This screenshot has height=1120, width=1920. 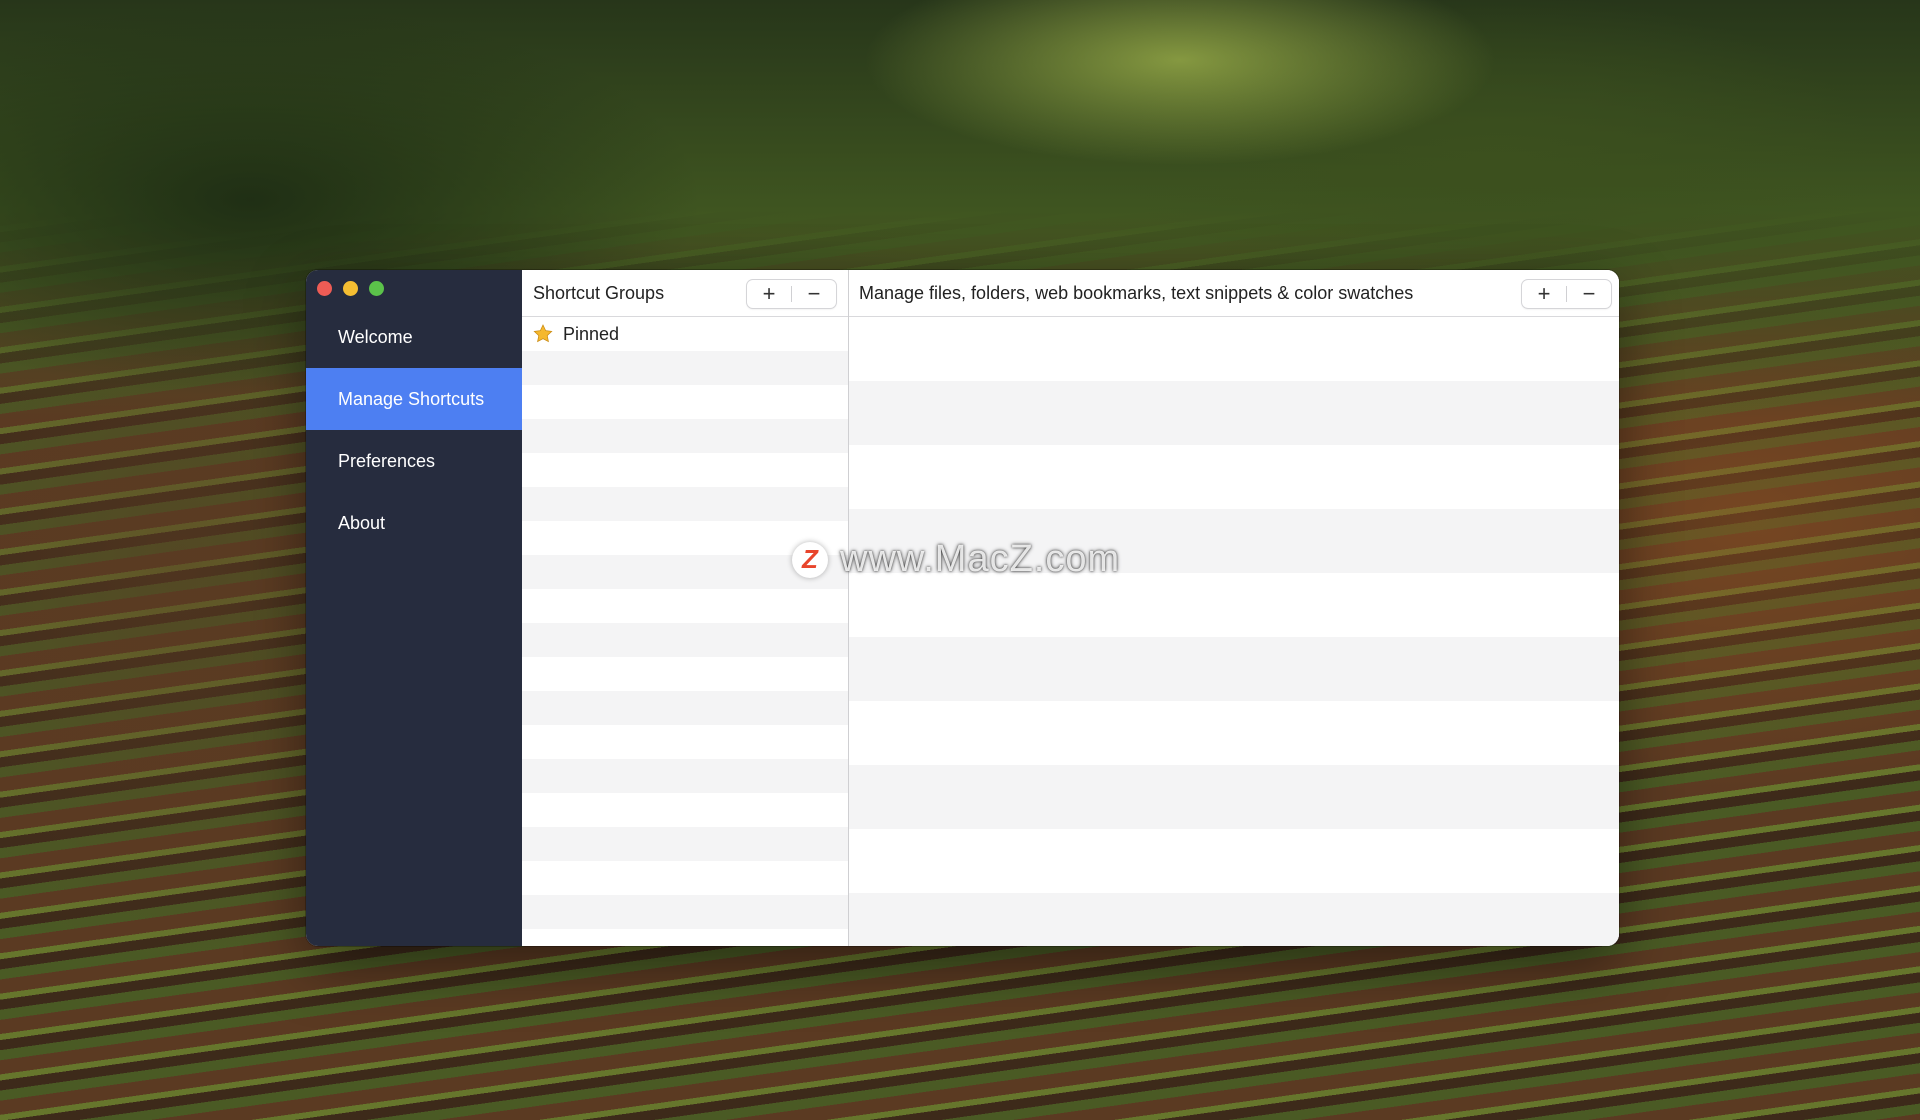 I want to click on zoom-window-button, so click(x=376, y=288).